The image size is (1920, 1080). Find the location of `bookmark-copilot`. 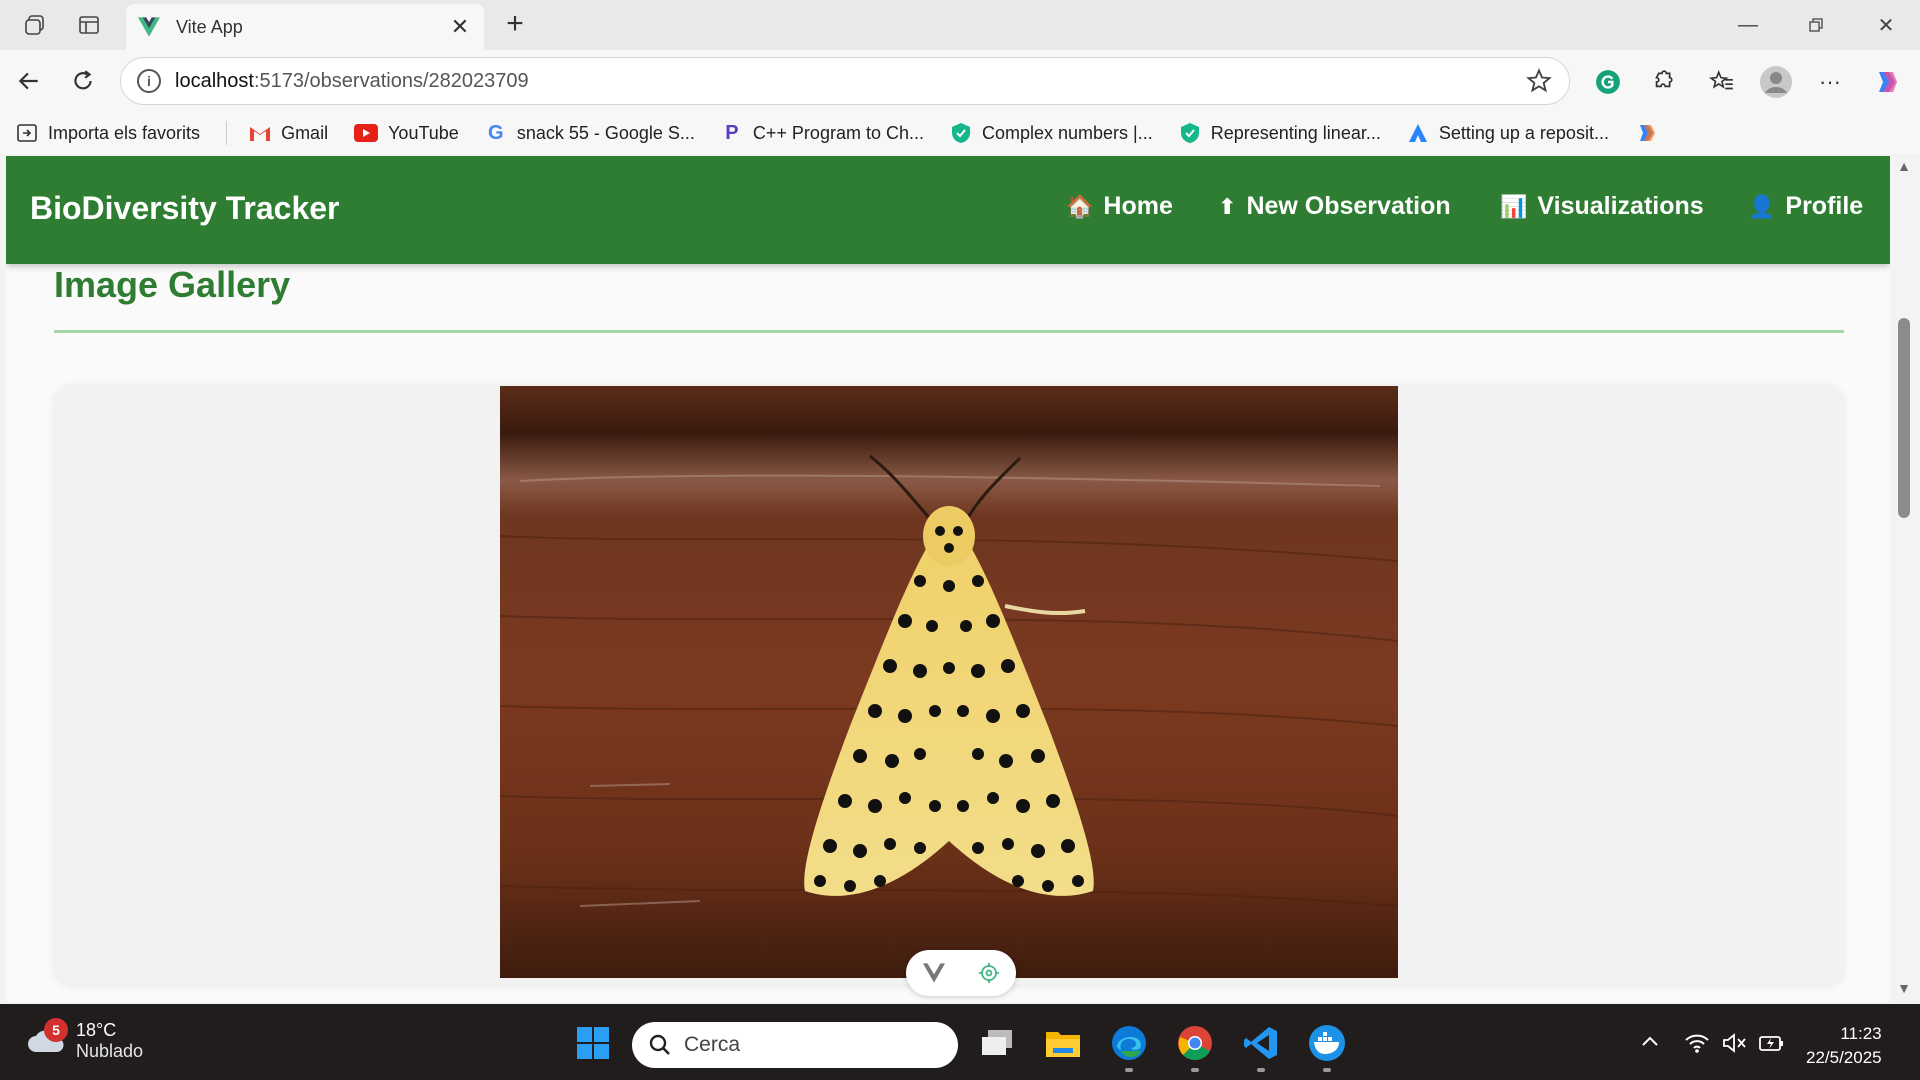

bookmark-copilot is located at coordinates (1651, 133).